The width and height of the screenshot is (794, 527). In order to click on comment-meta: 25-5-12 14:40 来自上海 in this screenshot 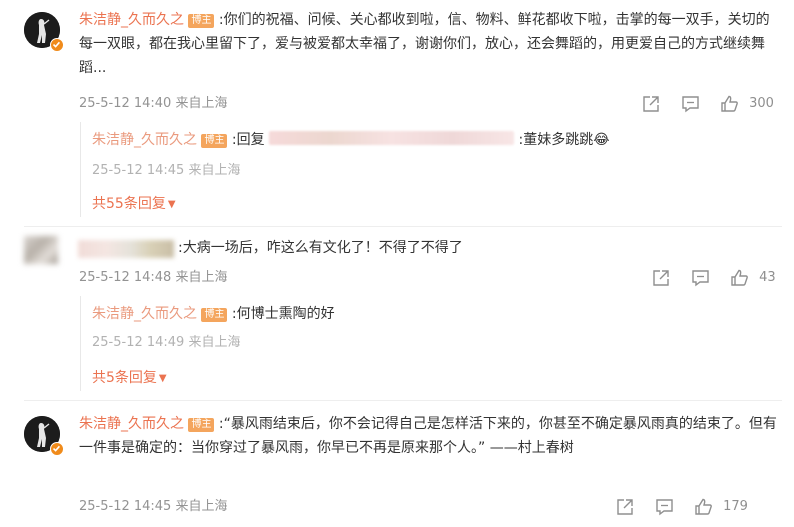, I will do `click(153, 103)`.